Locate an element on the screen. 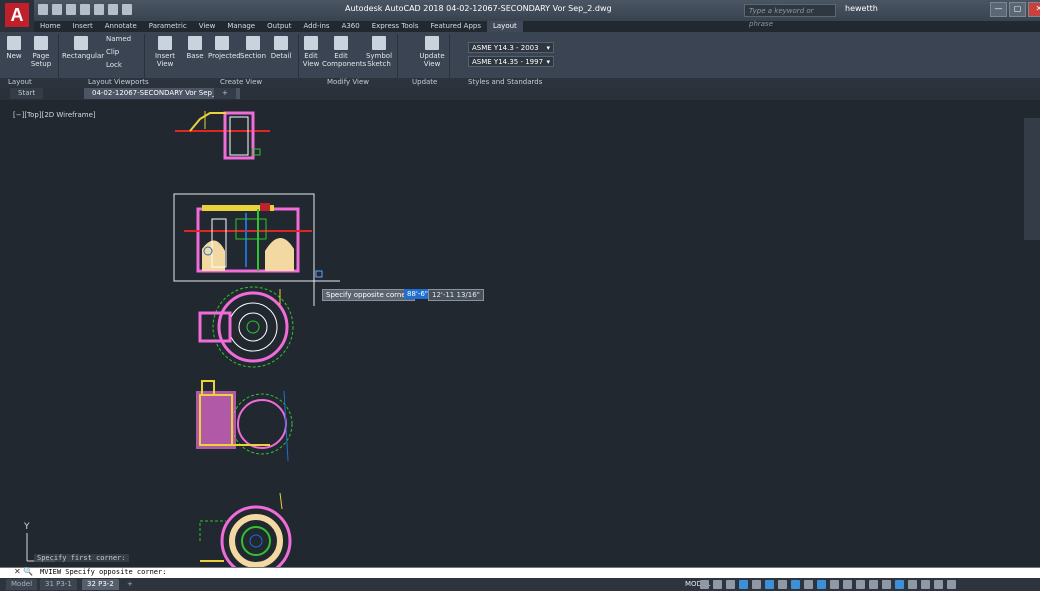 Image resolution: width=1040 pixels, height=591 pixels. maximize-button: ▢ is located at coordinates (1017, 9).